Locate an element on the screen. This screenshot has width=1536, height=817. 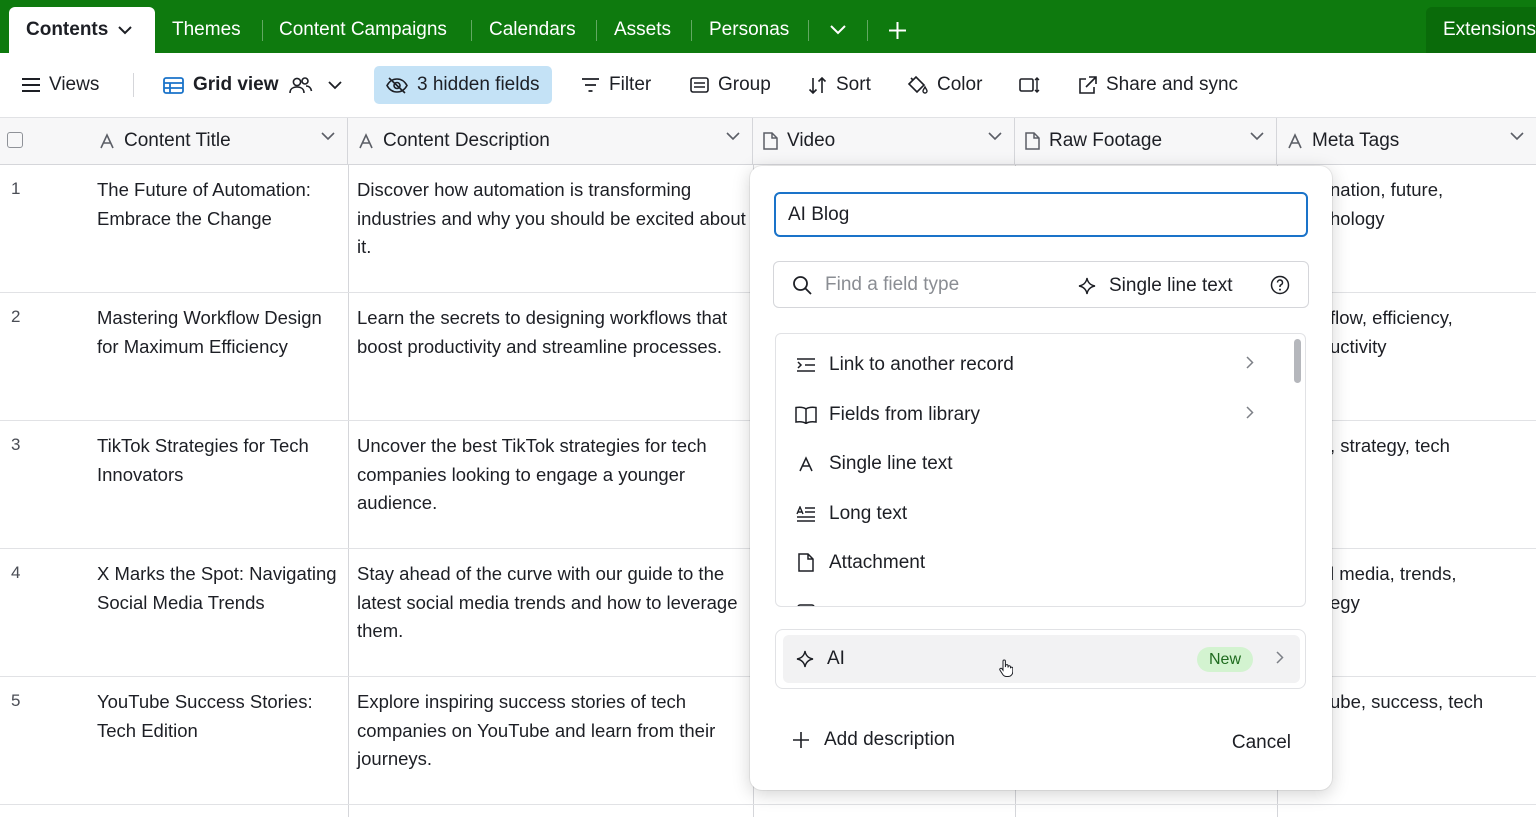
column-header-label: Content Title is located at coordinates (177, 140).